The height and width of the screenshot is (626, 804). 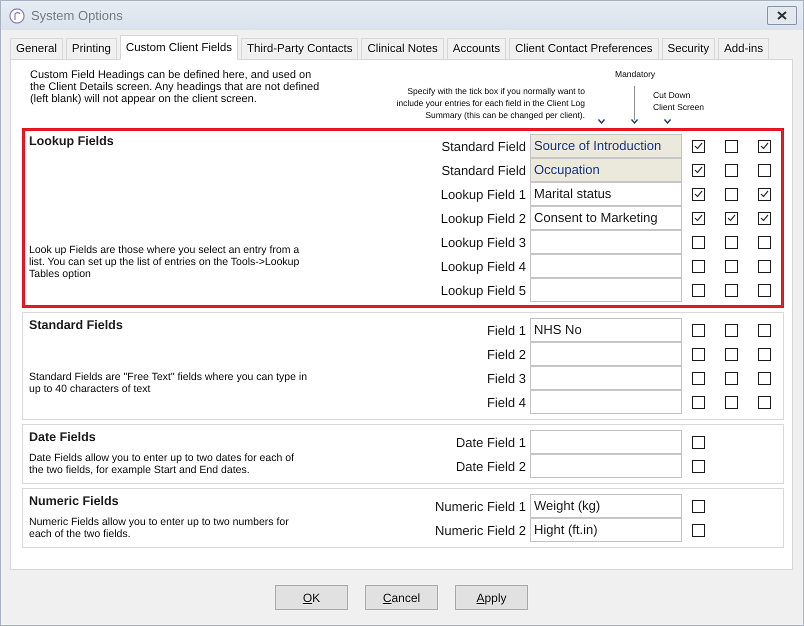 What do you see at coordinates (159, 528) in the screenshot?
I see `section-description: Numeric Fields allow you to enter up to two numbers for each of the two fields.` at bounding box center [159, 528].